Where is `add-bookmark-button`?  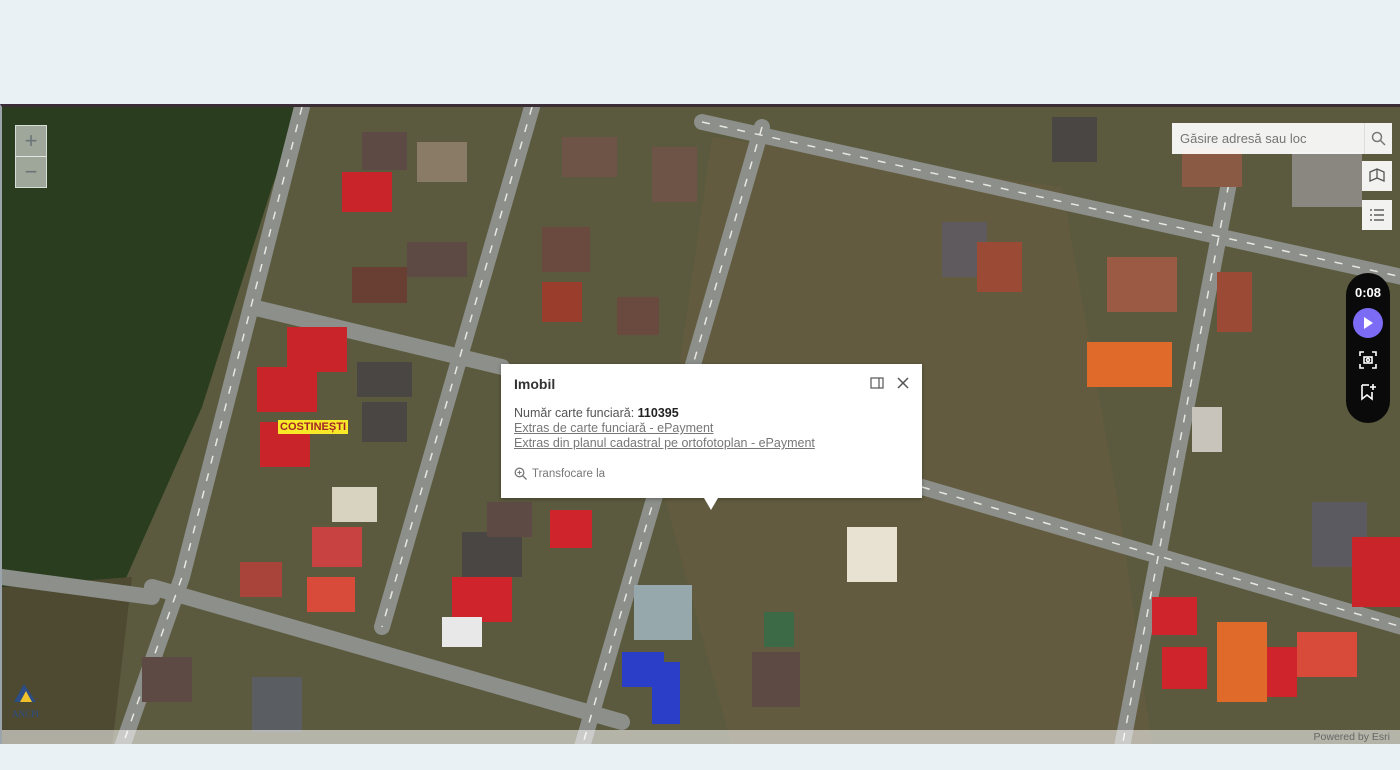
add-bookmark-button is located at coordinates (1368, 392).